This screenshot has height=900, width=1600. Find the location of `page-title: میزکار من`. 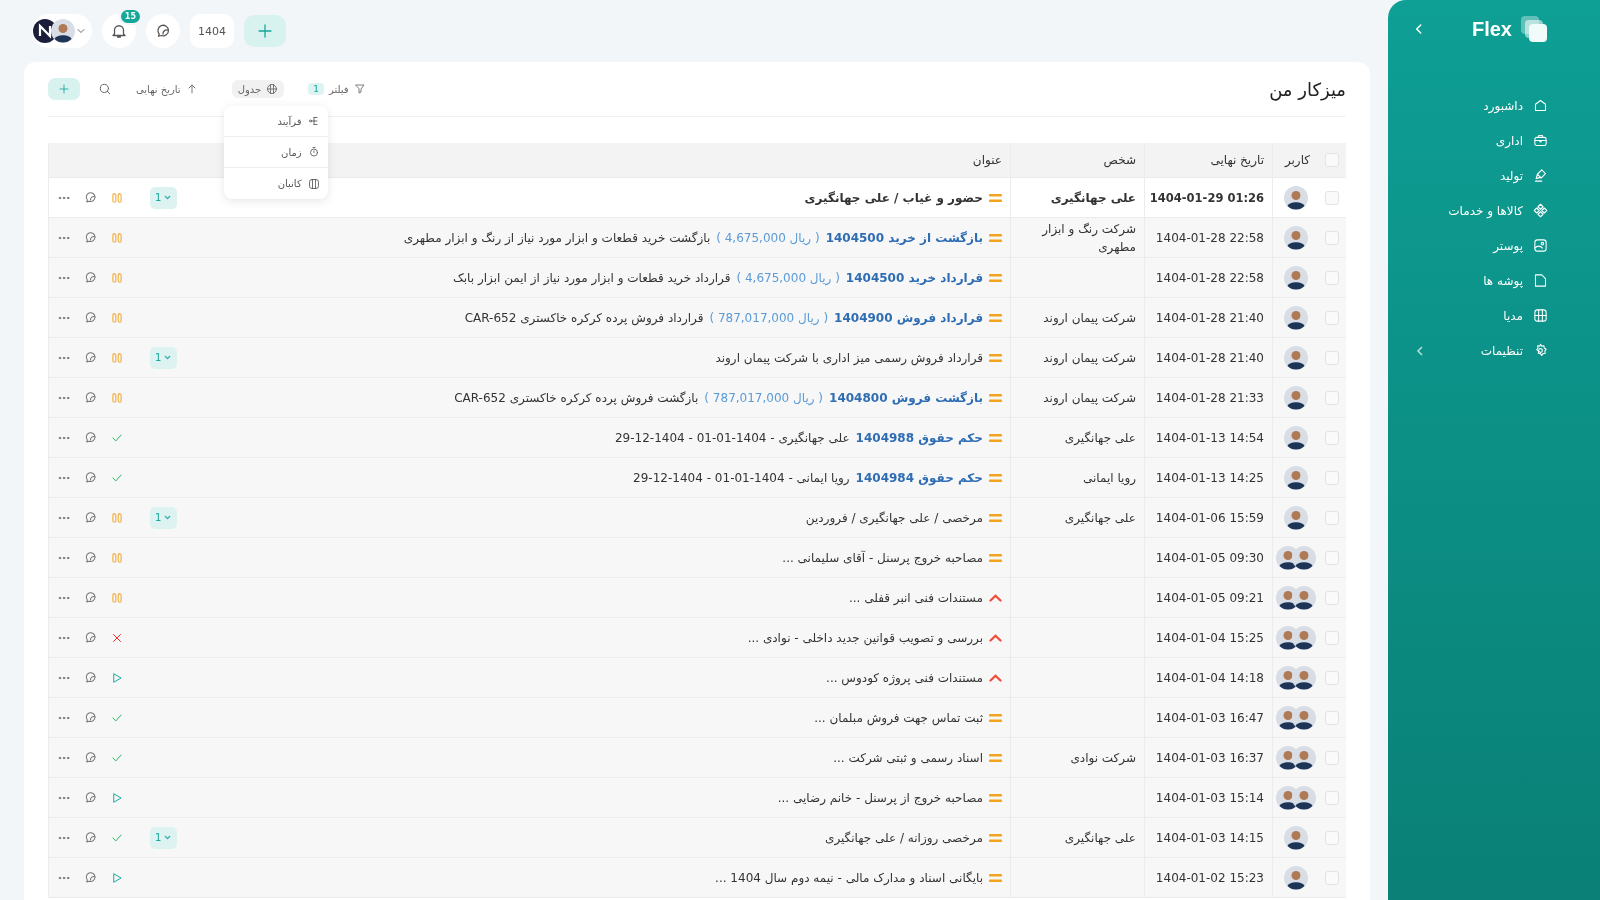

page-title: میزکار من is located at coordinates (1307, 89).